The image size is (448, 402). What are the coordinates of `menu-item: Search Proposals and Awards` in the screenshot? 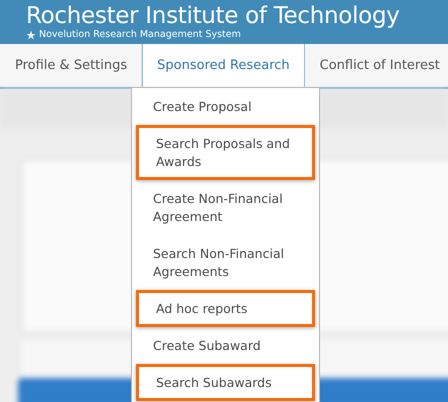 It's located at (225, 152).